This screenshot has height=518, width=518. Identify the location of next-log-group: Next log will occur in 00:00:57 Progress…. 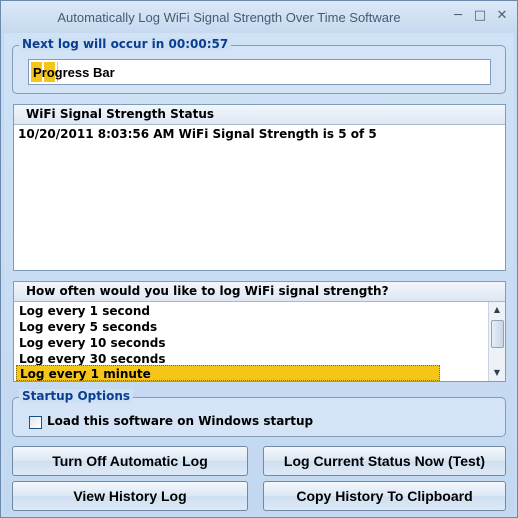
(259, 65).